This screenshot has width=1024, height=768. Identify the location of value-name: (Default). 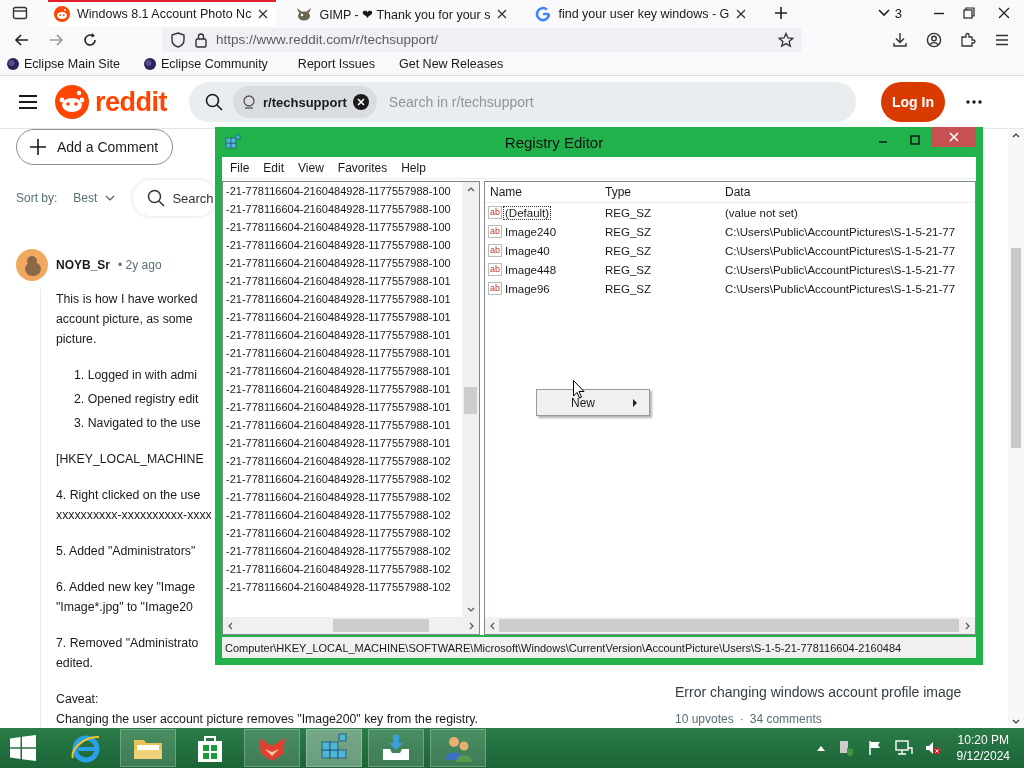
(527, 212).